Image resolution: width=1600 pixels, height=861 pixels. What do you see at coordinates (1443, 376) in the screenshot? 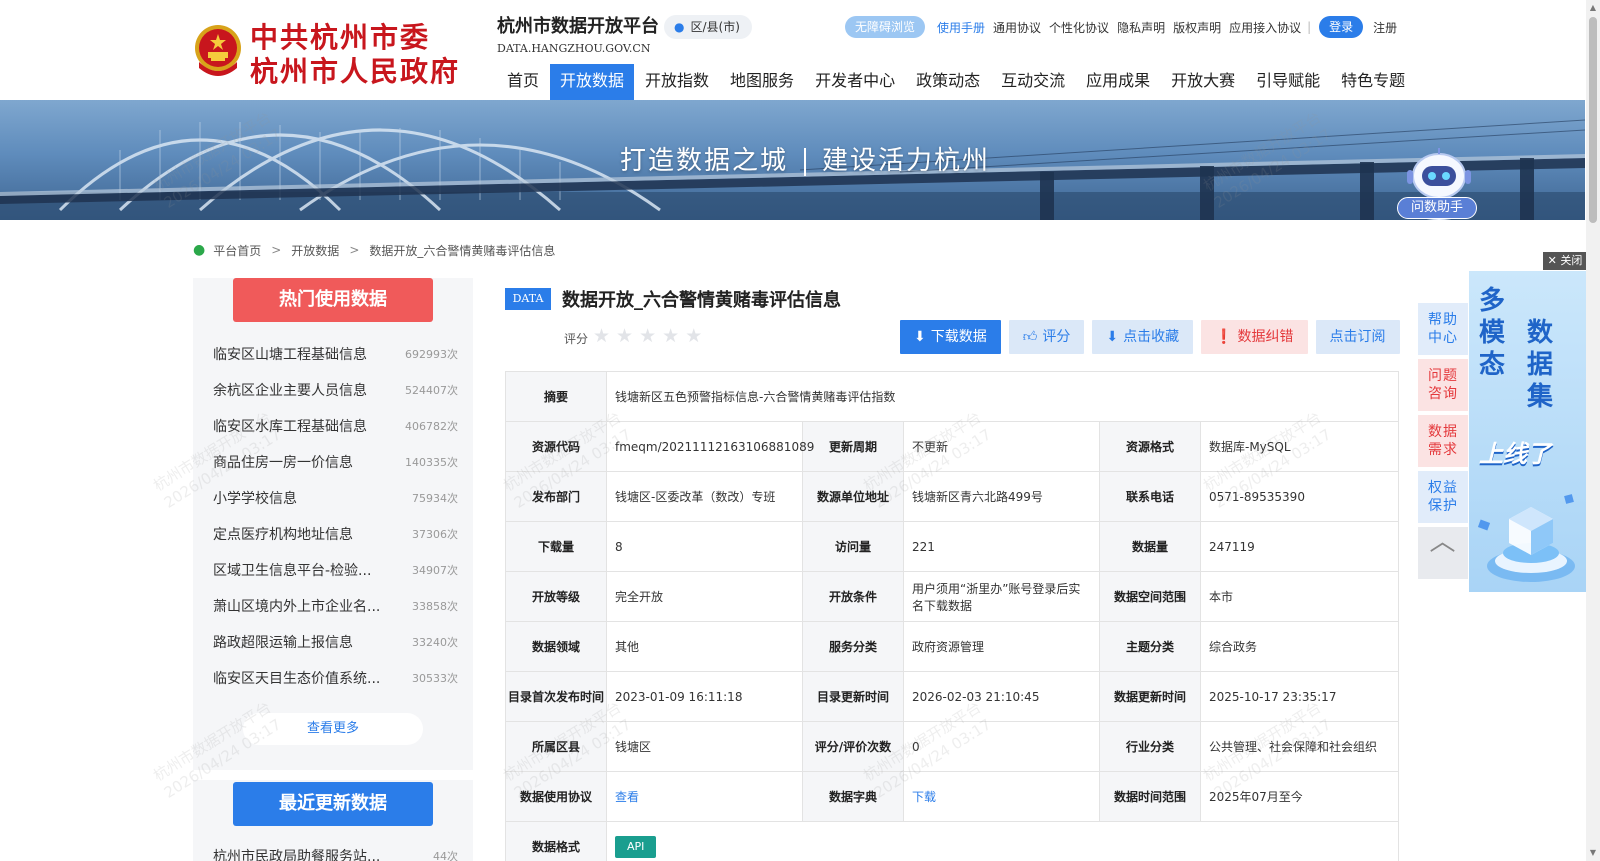
I see `question-line1: 问题` at bounding box center [1443, 376].